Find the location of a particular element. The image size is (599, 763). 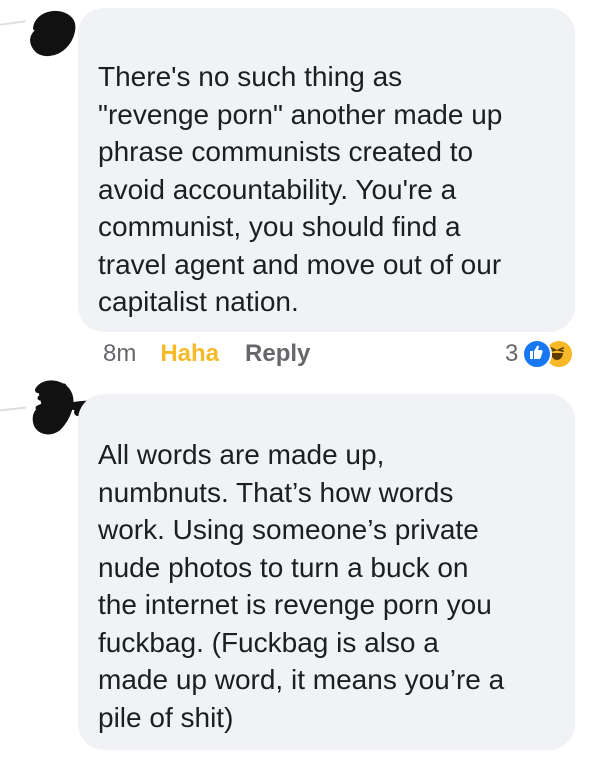

comment-meta: 8m Haha Reply is located at coordinates (206, 354).